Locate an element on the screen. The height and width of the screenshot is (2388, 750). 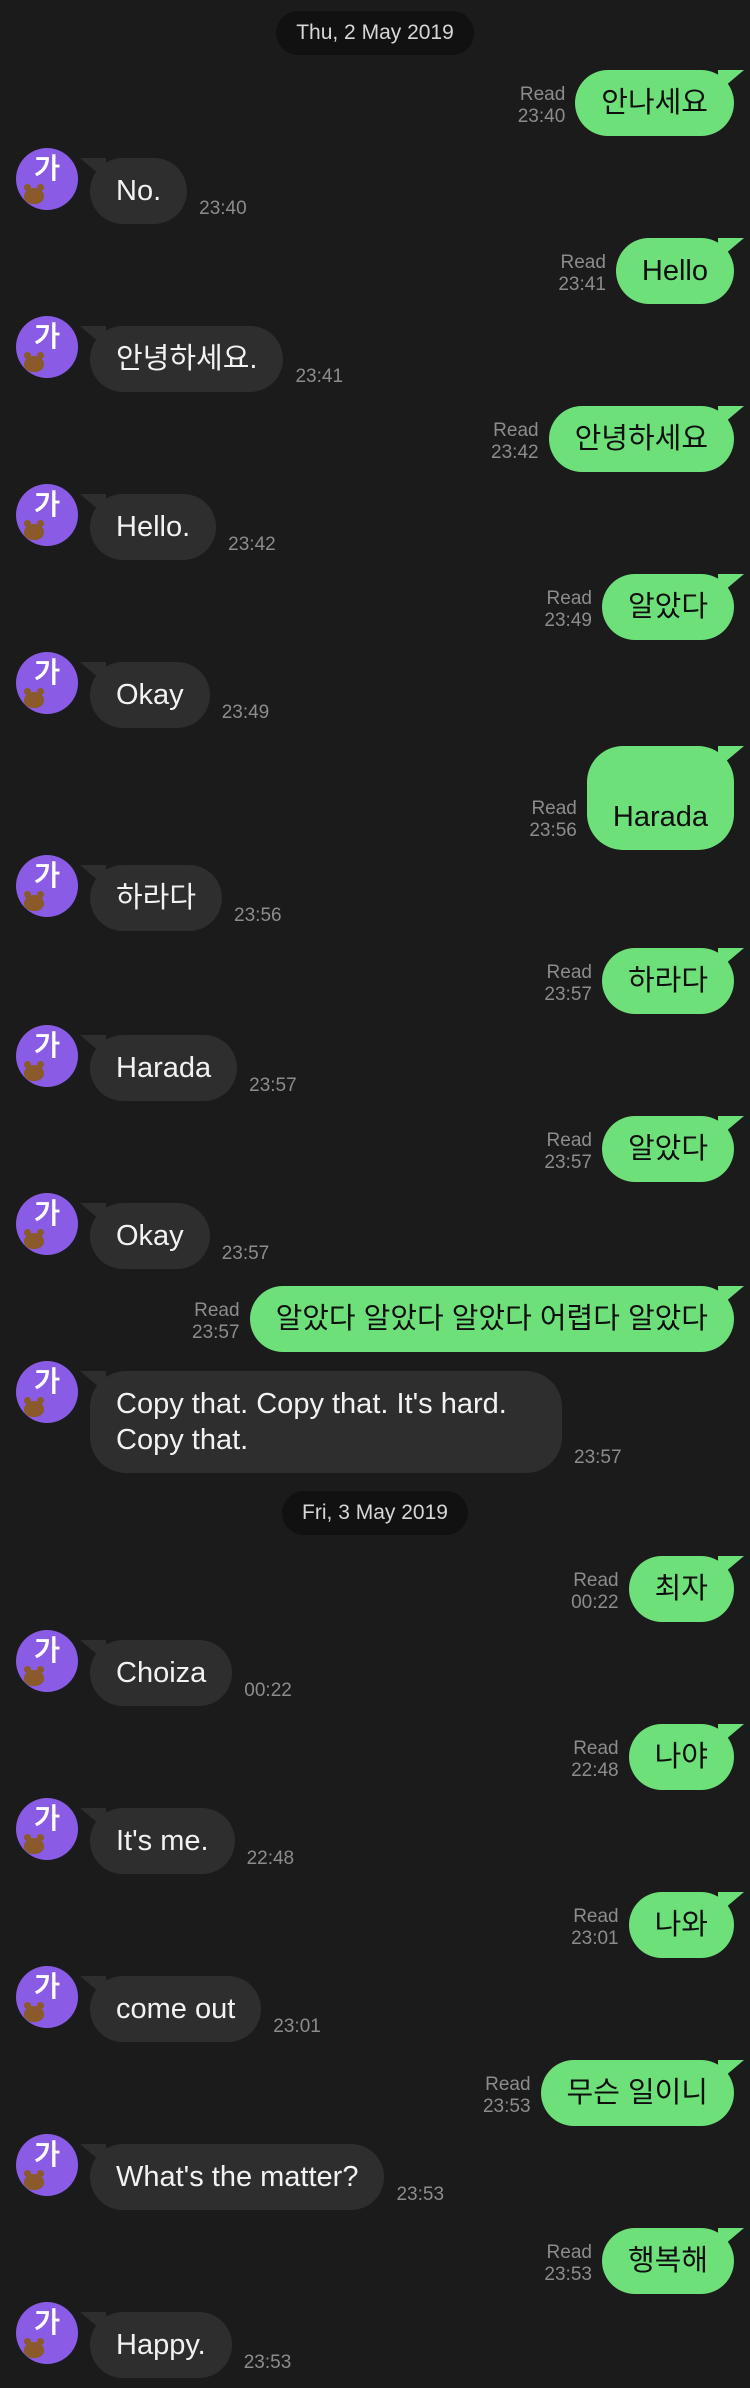
sent-message: Read 23:56 Harada is located at coordinates (637, 798).